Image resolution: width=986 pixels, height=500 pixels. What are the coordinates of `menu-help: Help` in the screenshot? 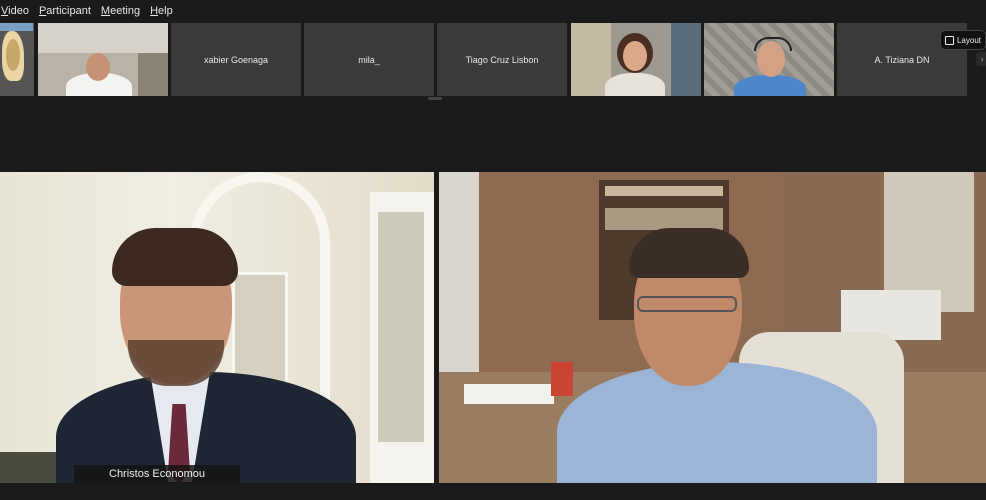 It's located at (161, 11).